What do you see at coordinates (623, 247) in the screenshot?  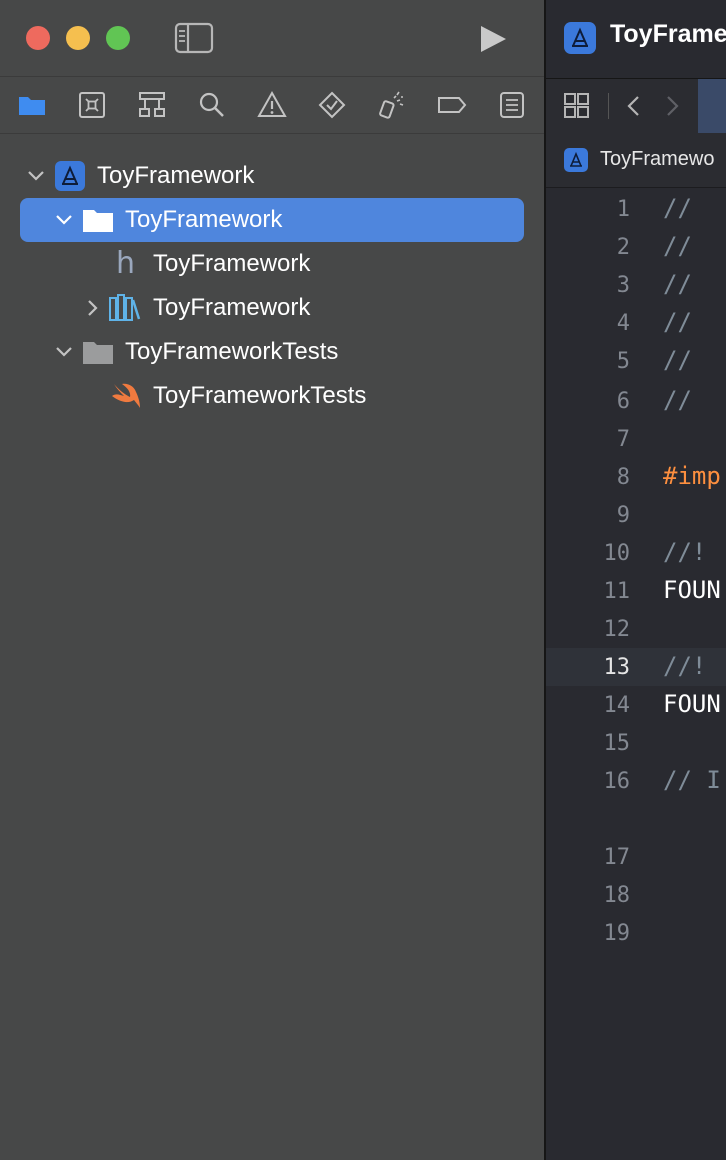 I see `line-number: 2` at bounding box center [623, 247].